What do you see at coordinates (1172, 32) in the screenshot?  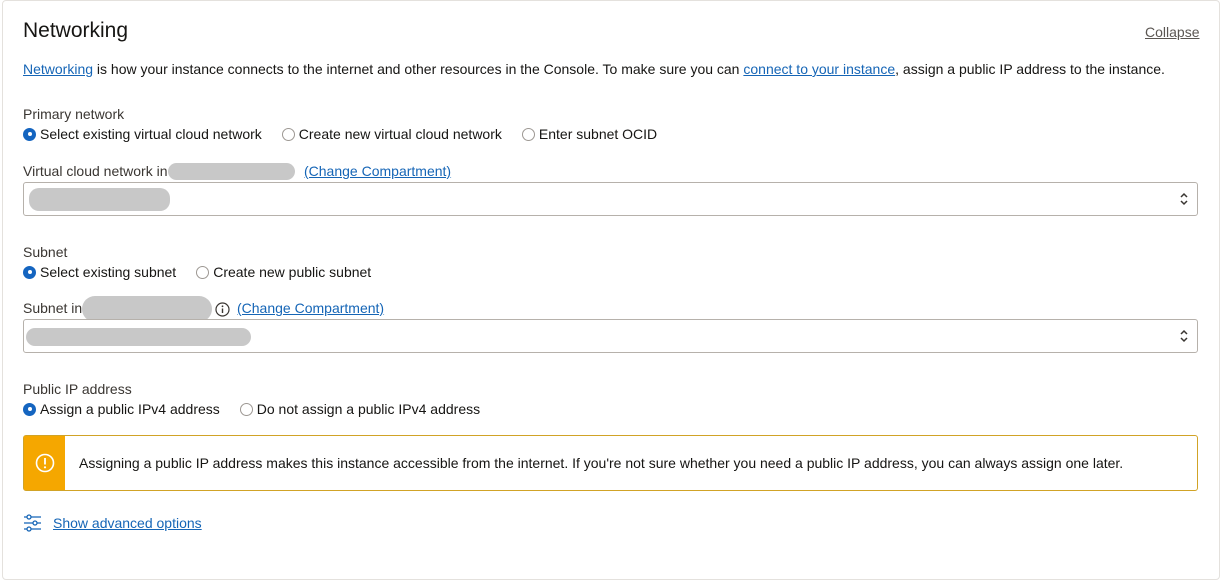 I see `collapse-link: Collapse` at bounding box center [1172, 32].